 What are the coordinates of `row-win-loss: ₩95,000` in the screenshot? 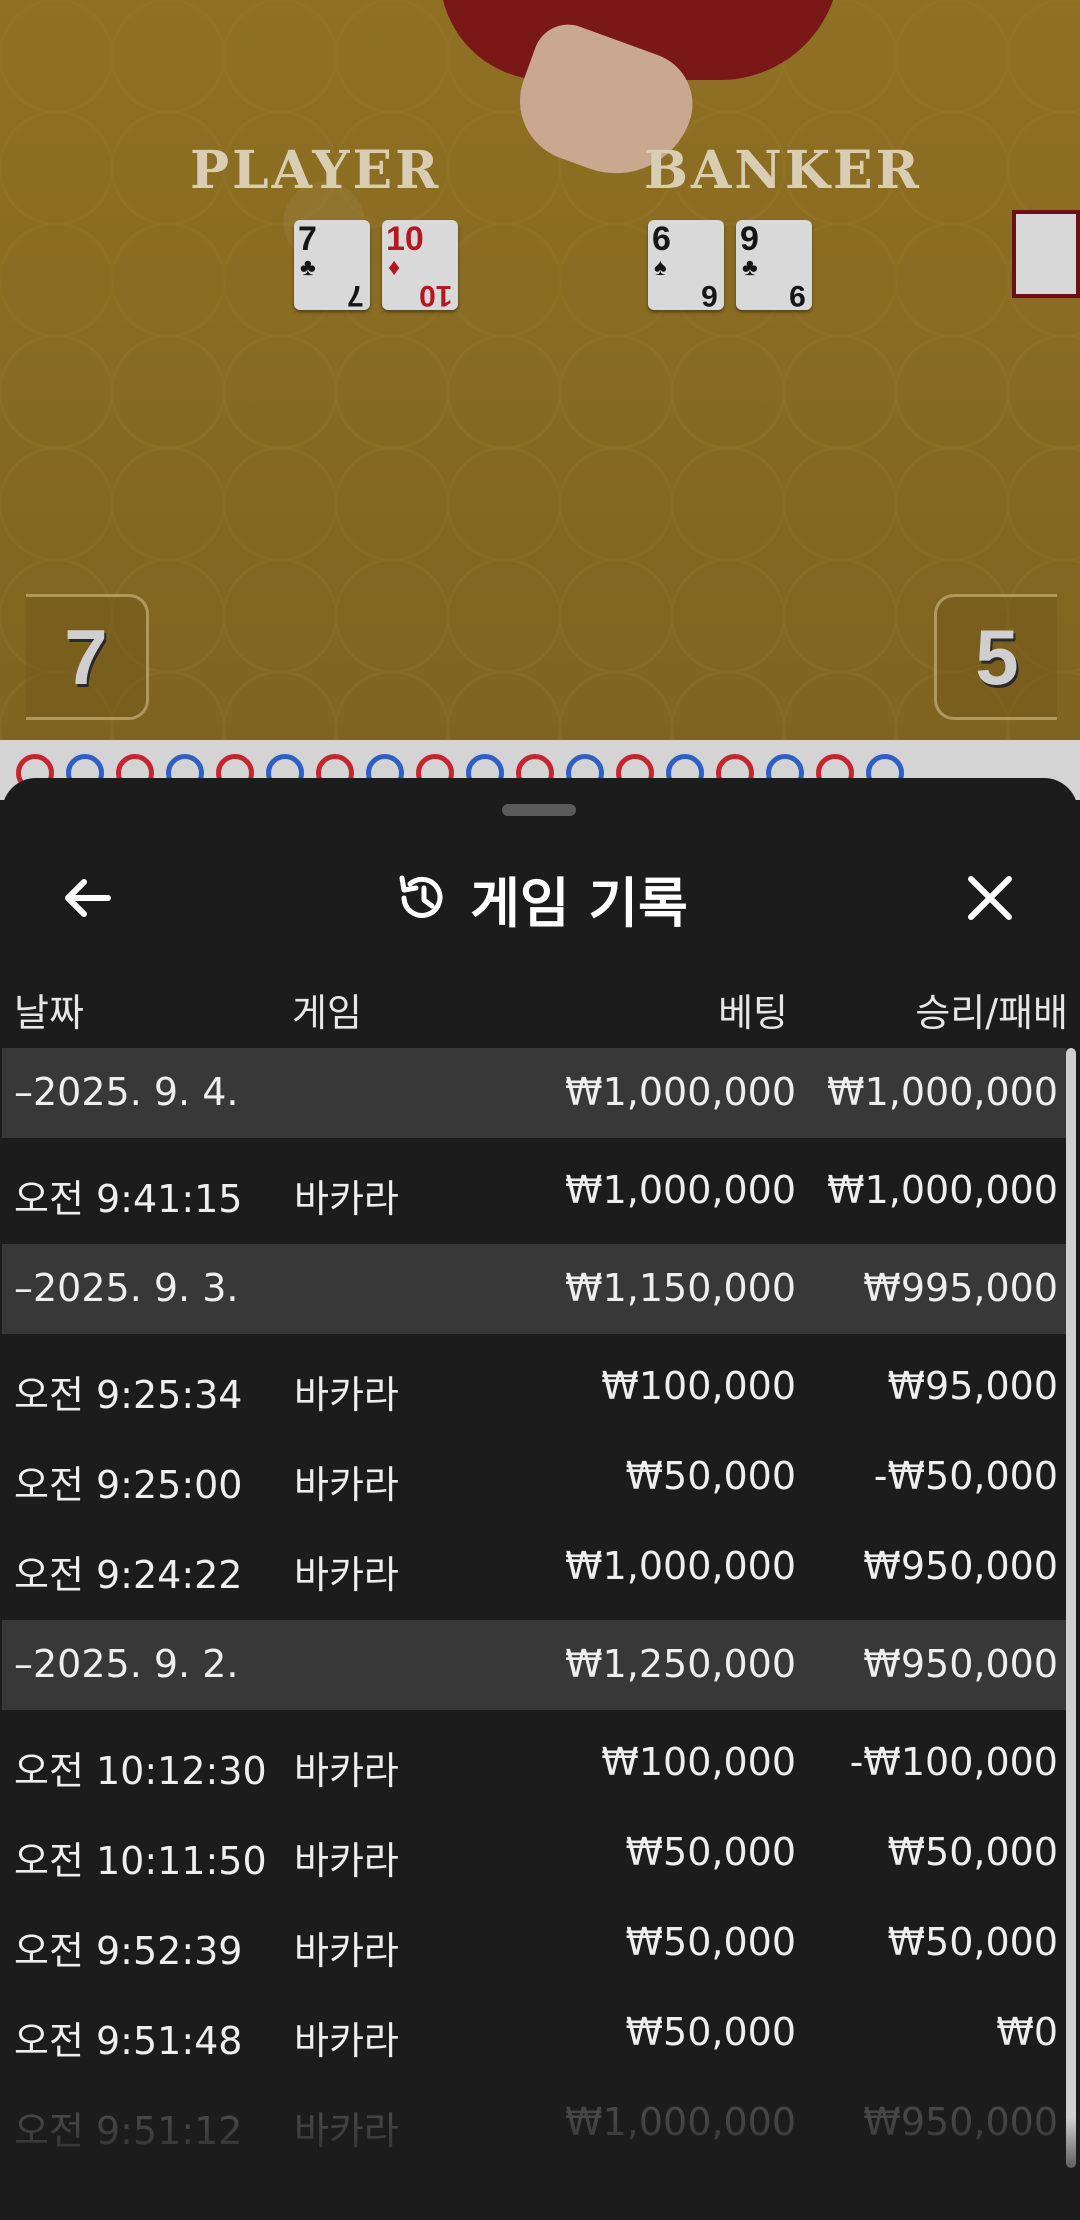 It's located at (972, 1386).